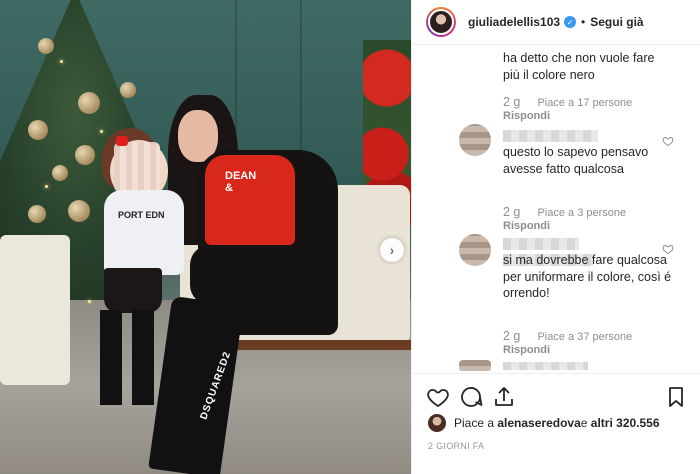 The image size is (700, 474). What do you see at coordinates (474, 423) in the screenshot?
I see `likes-prefix: Piace a` at bounding box center [474, 423].